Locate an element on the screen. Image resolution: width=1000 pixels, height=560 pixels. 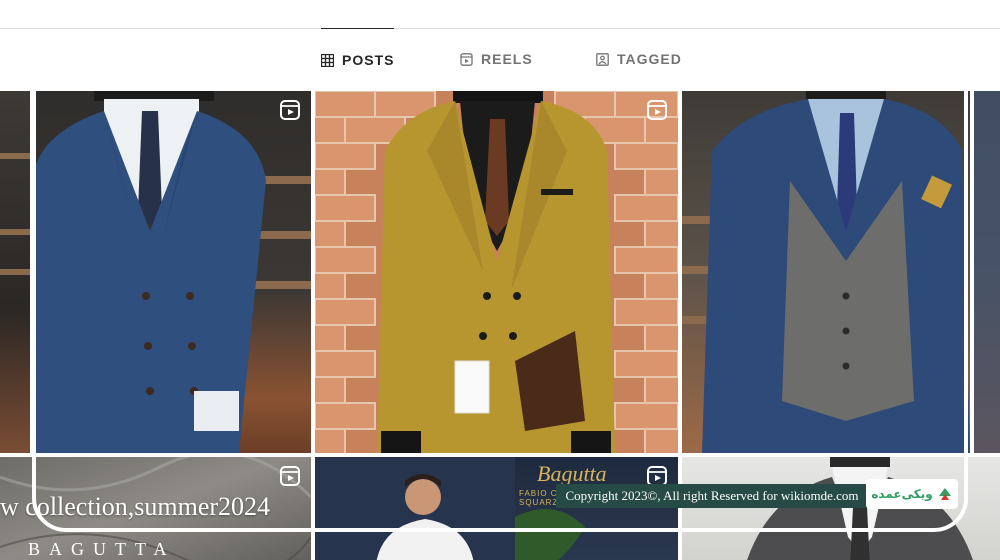
tab-reels: REELS is located at coordinates (496, 59).